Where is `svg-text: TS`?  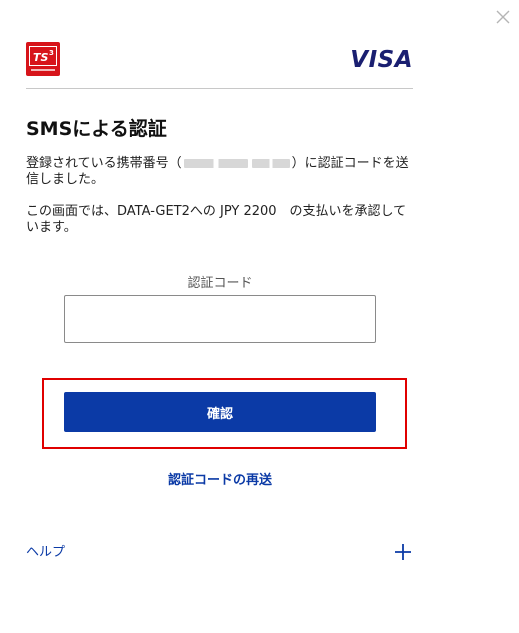 svg-text: TS is located at coordinates (41, 57).